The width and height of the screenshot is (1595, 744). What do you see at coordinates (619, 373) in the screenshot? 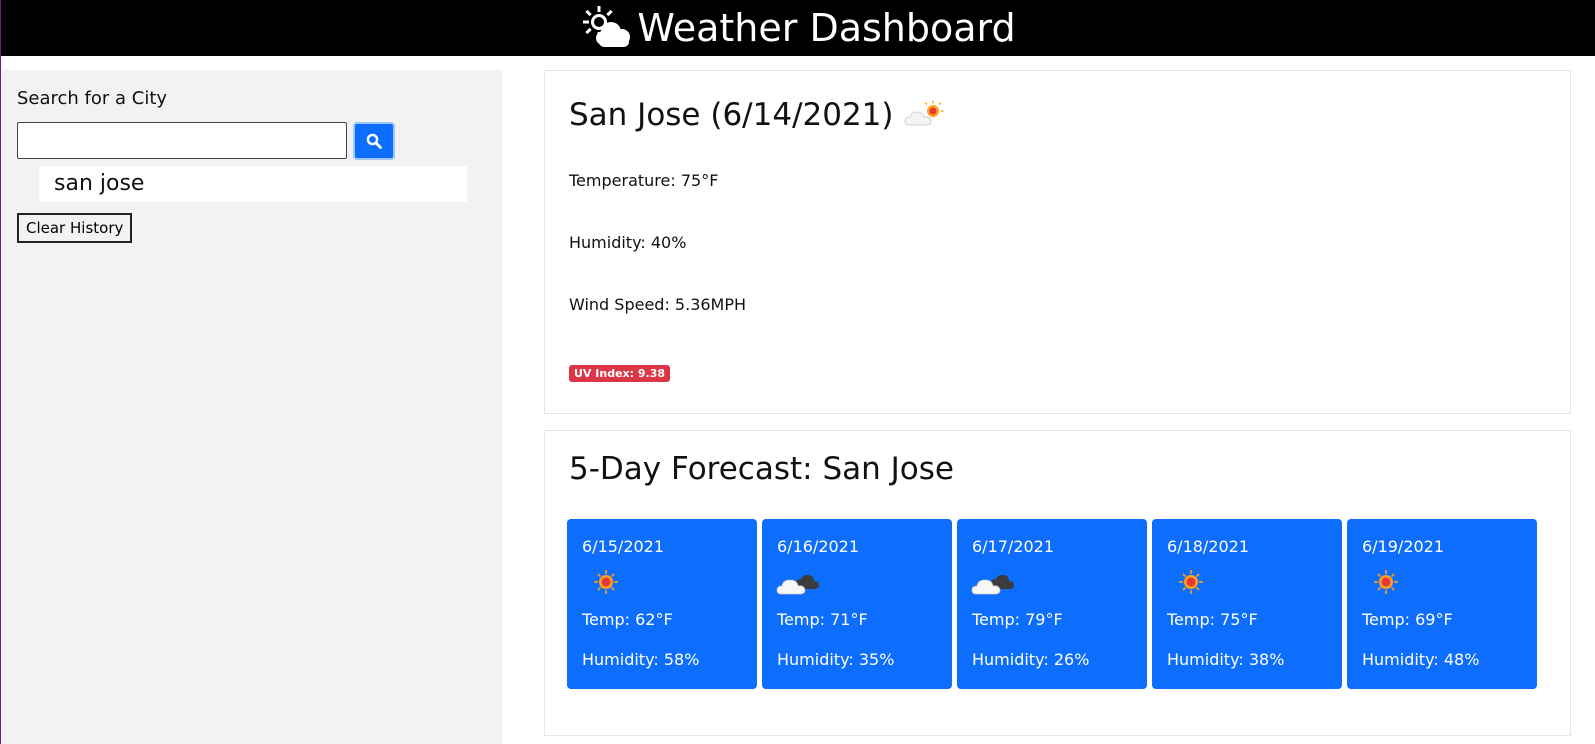
I see `uv-index-badge: UV Index: 9.38` at bounding box center [619, 373].